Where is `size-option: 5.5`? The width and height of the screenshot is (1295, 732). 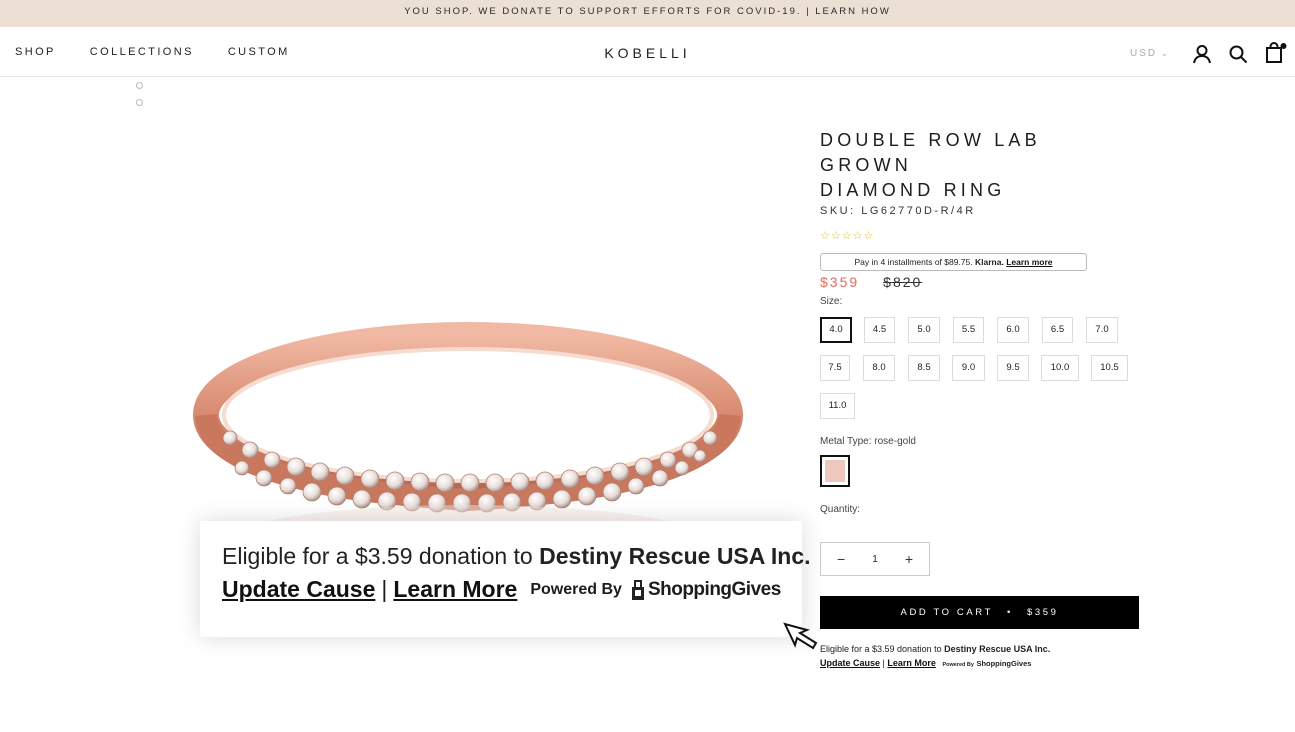
size-option: 5.5 is located at coordinates (968, 330).